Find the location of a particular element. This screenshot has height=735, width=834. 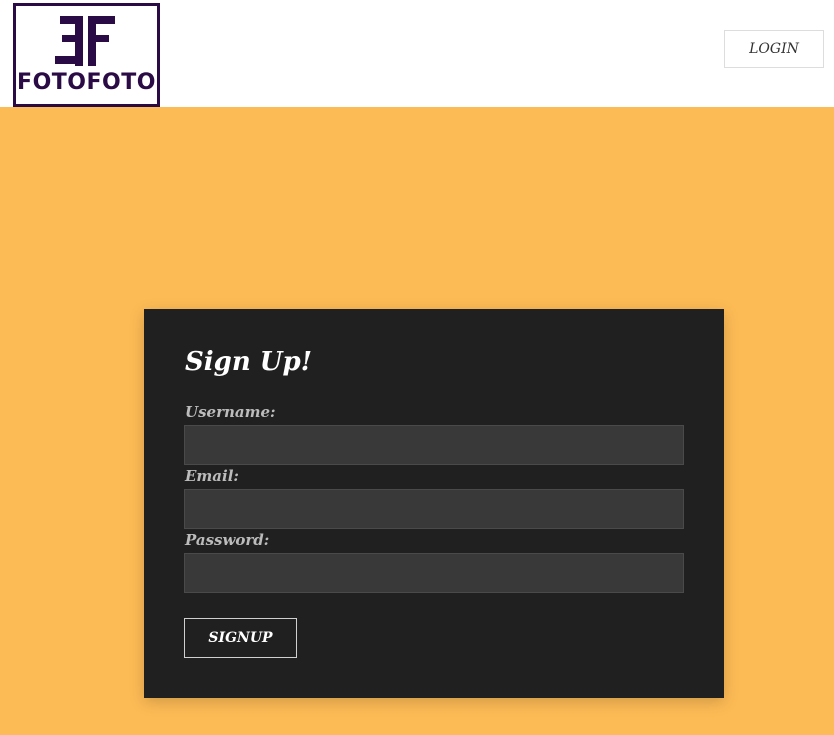

brand-logo: FOTOFOTO is located at coordinates (86, 55).